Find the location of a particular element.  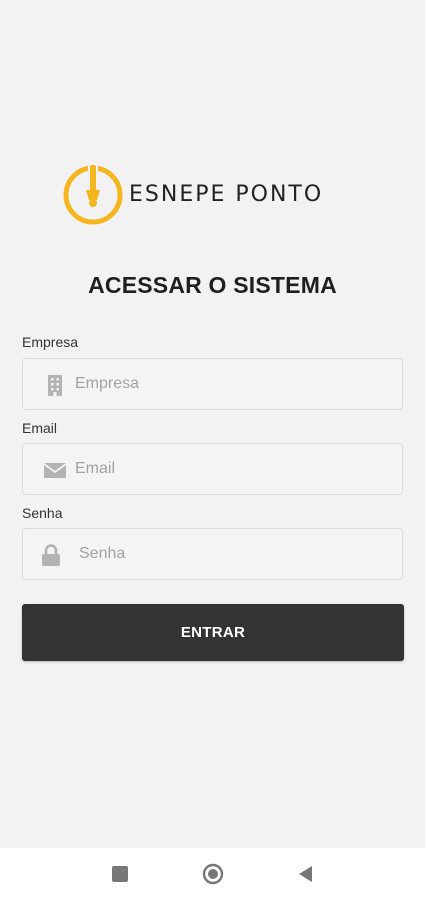

circle-home-icon is located at coordinates (213, 874).